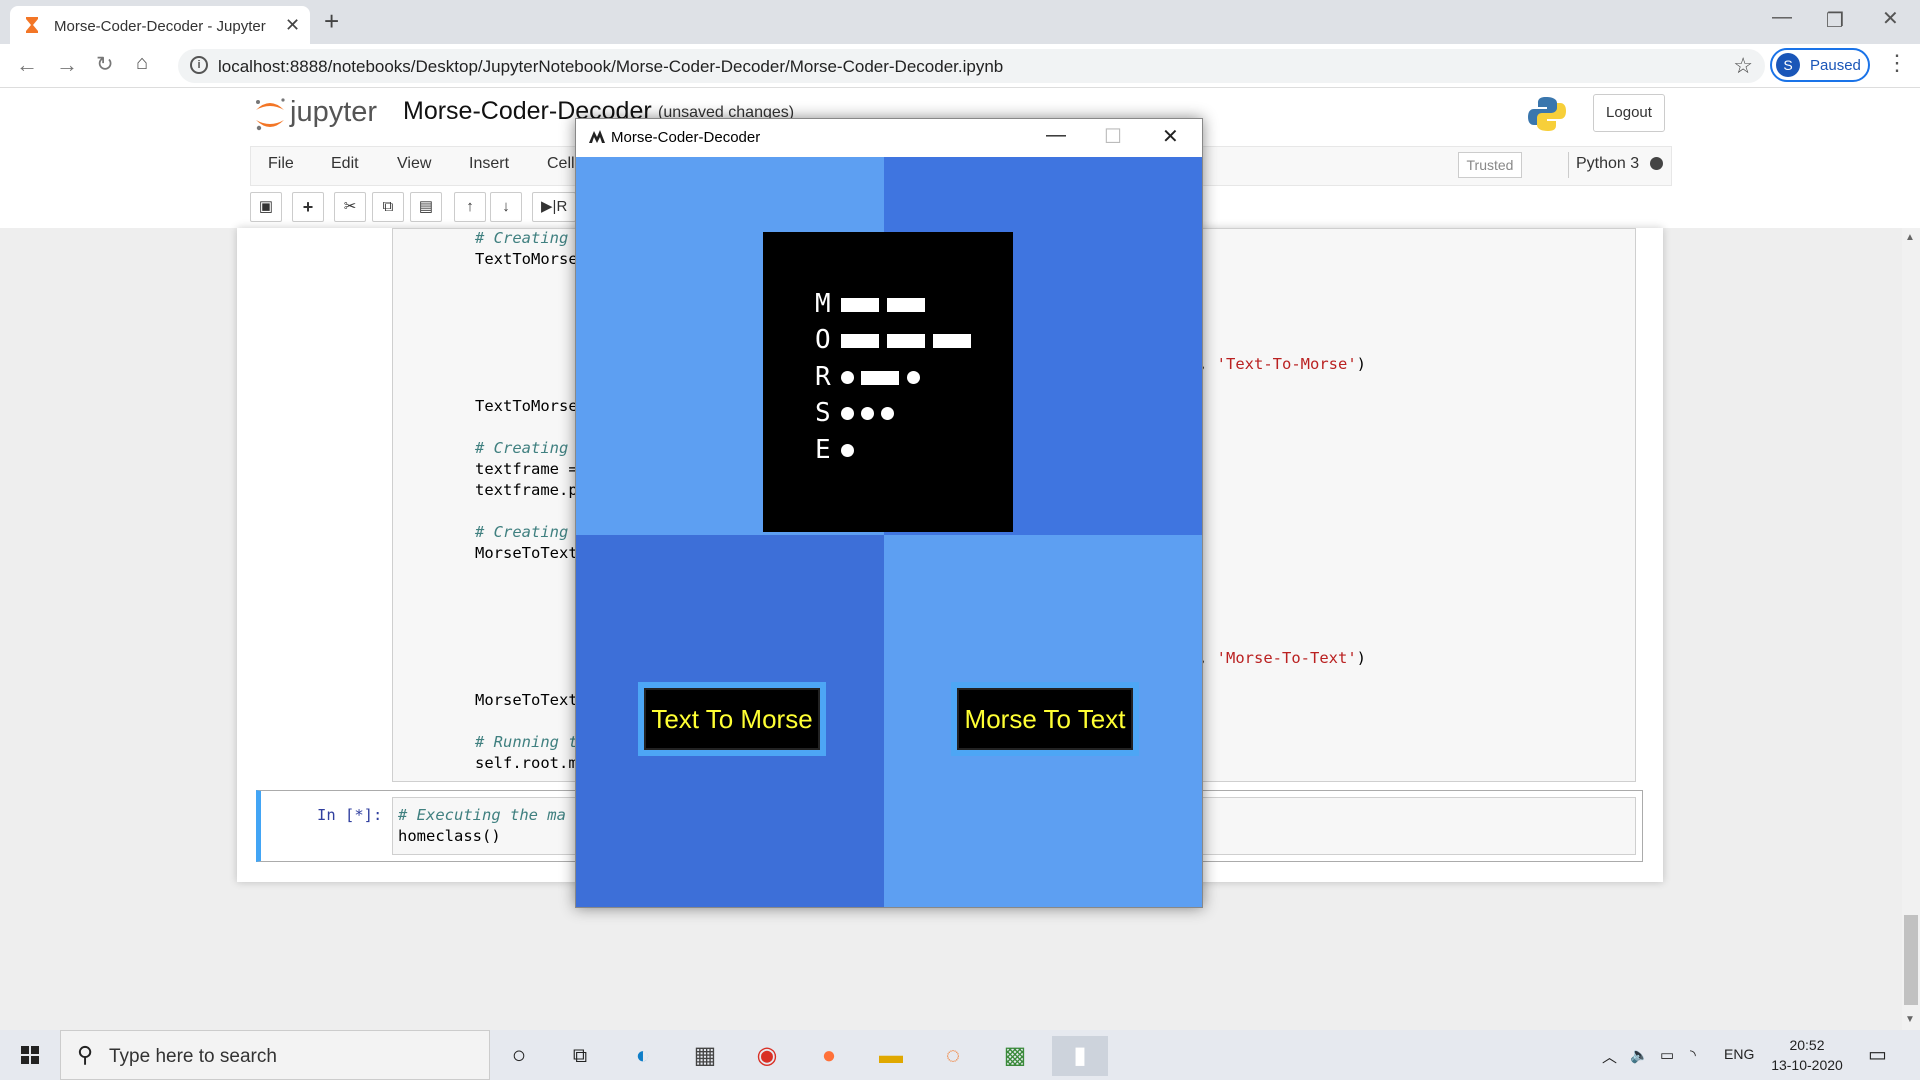 This screenshot has width=1920, height=1080. I want to click on logo-row-s: S, so click(910, 413).